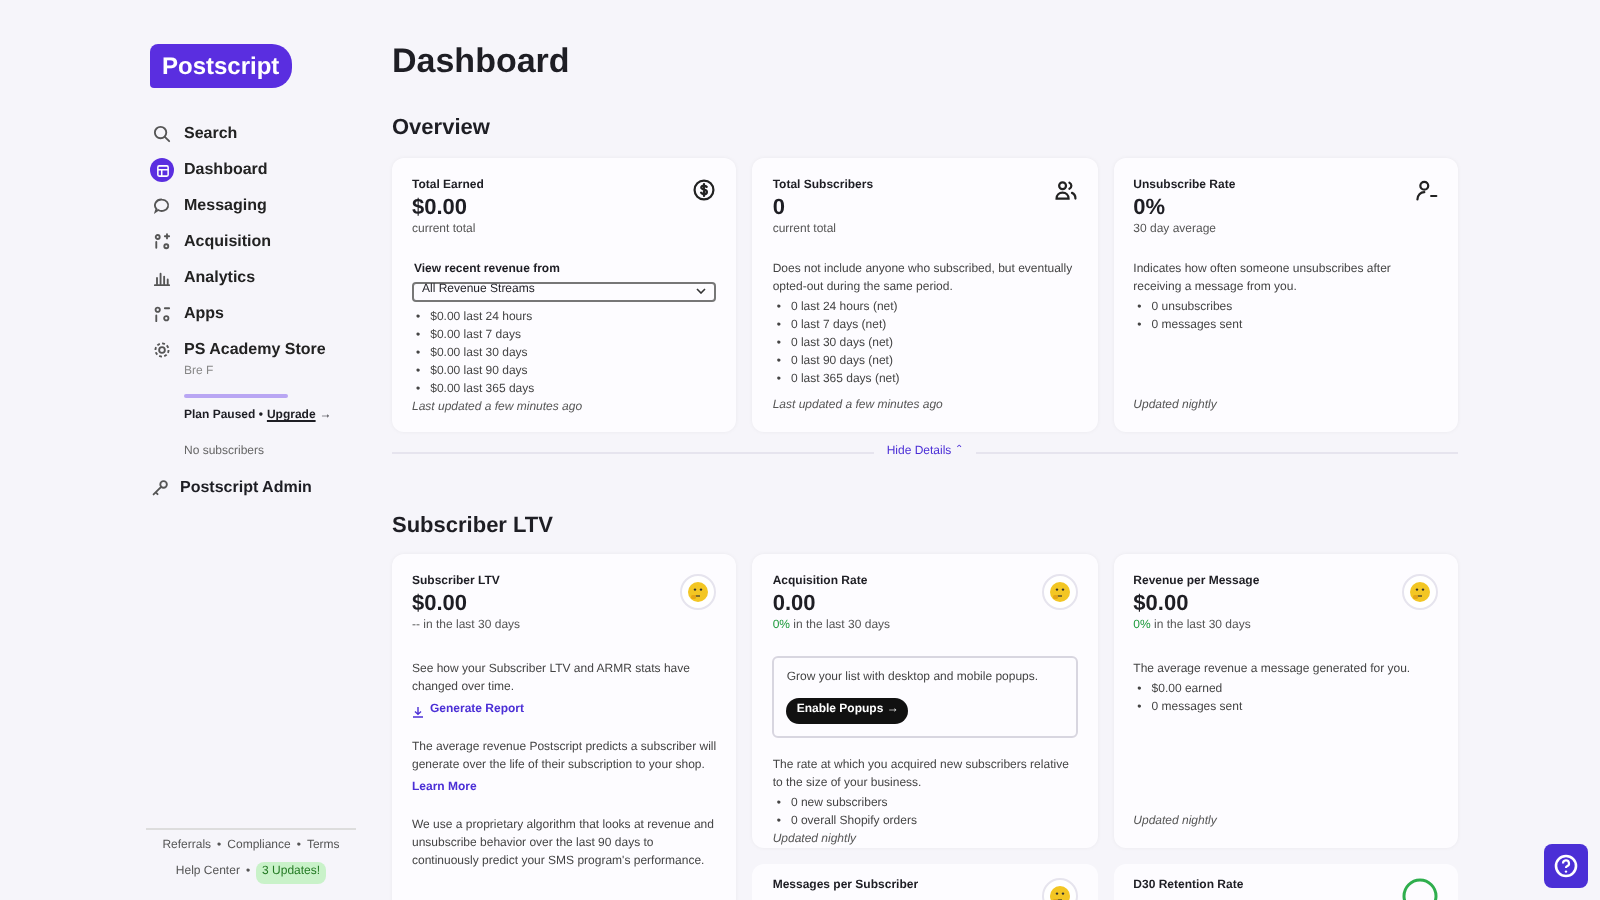  What do you see at coordinates (482, 62) in the screenshot?
I see `page-title: Dashboard` at bounding box center [482, 62].